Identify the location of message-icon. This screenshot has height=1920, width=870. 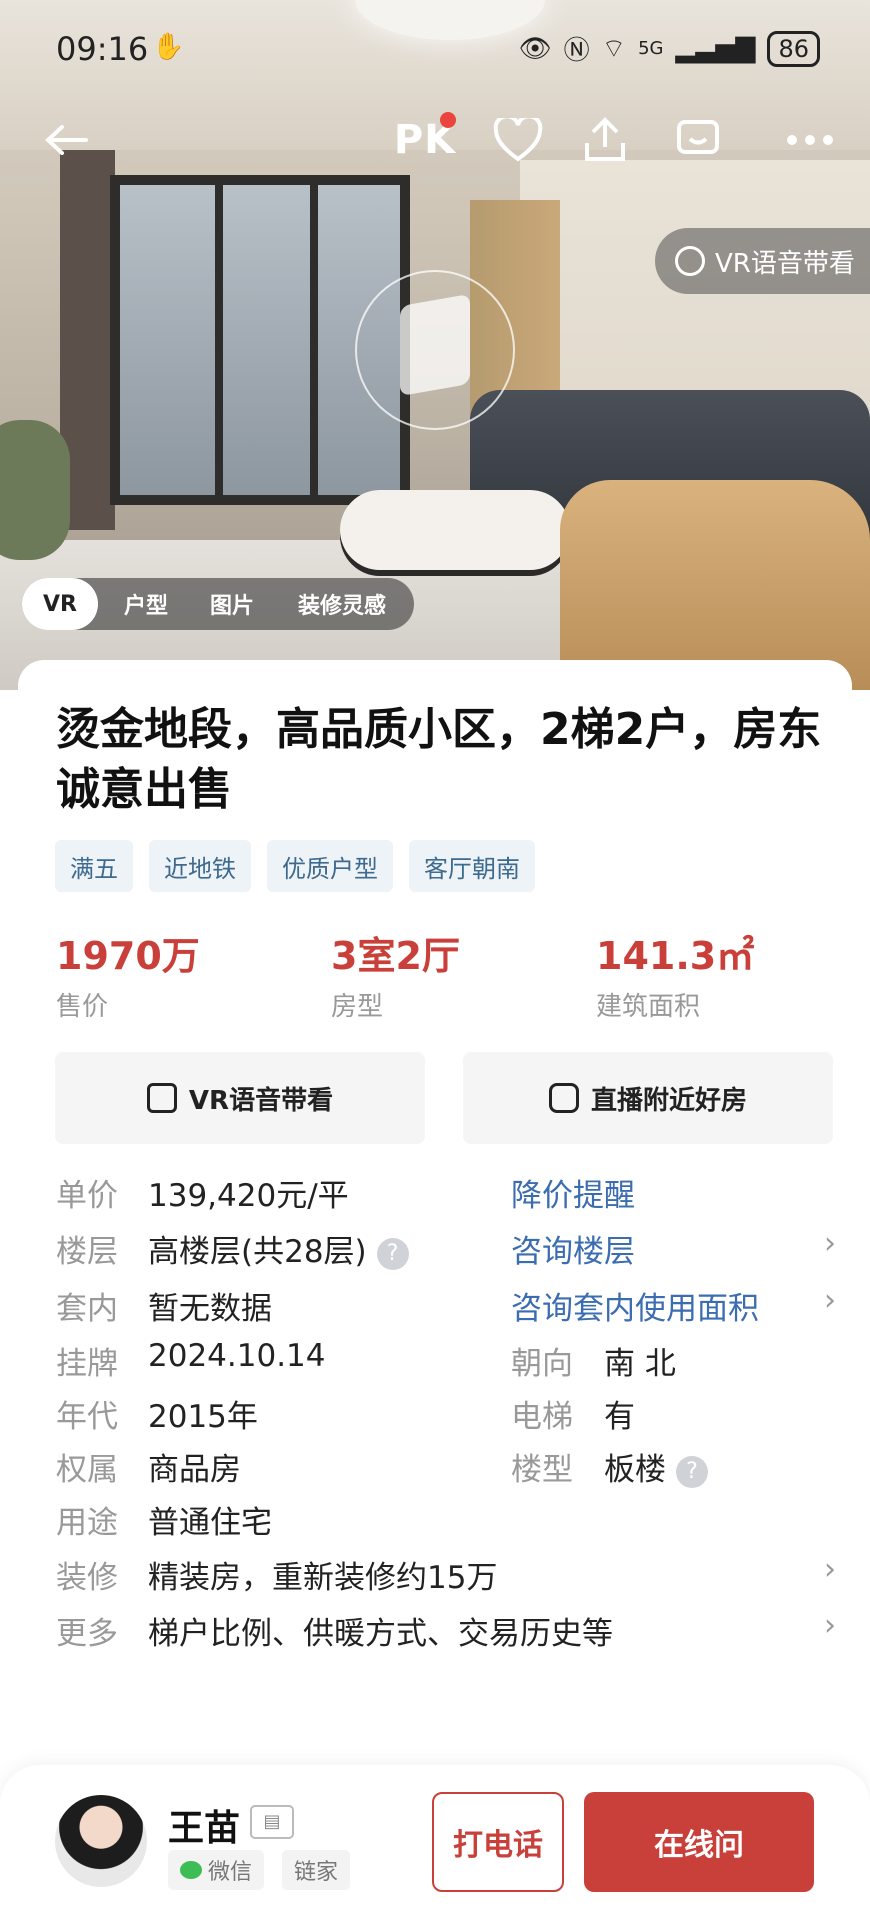
(698, 140).